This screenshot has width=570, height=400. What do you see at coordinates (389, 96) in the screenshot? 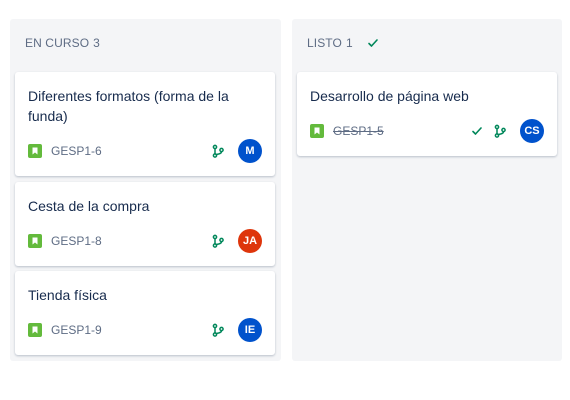
I see `issue-title: Desarrollo de página web` at bounding box center [389, 96].